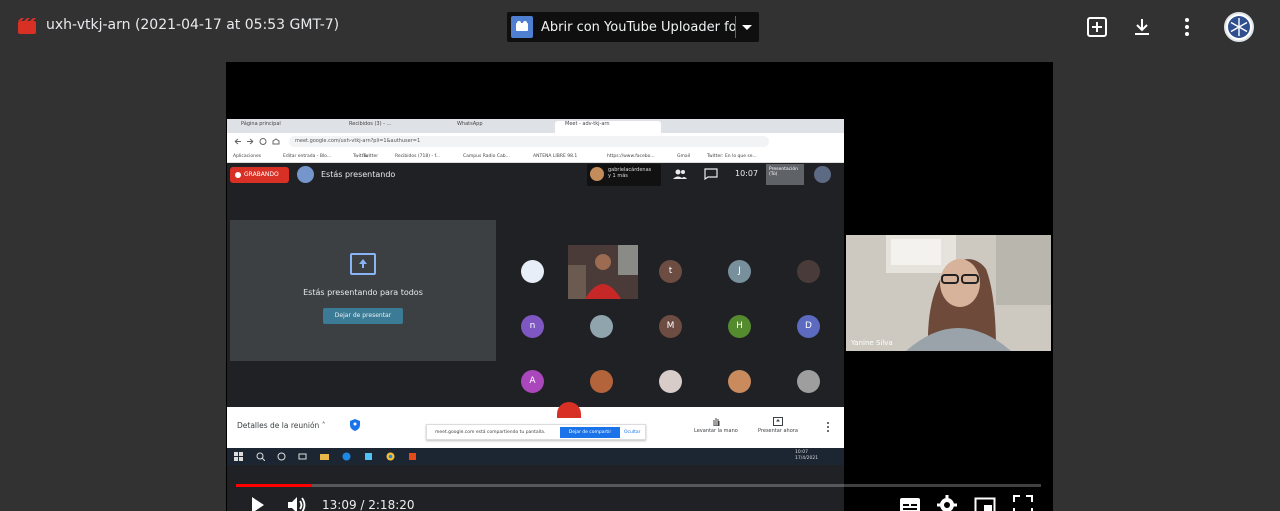  What do you see at coordinates (274, 485) in the screenshot?
I see `seek-bar-progress` at bounding box center [274, 485].